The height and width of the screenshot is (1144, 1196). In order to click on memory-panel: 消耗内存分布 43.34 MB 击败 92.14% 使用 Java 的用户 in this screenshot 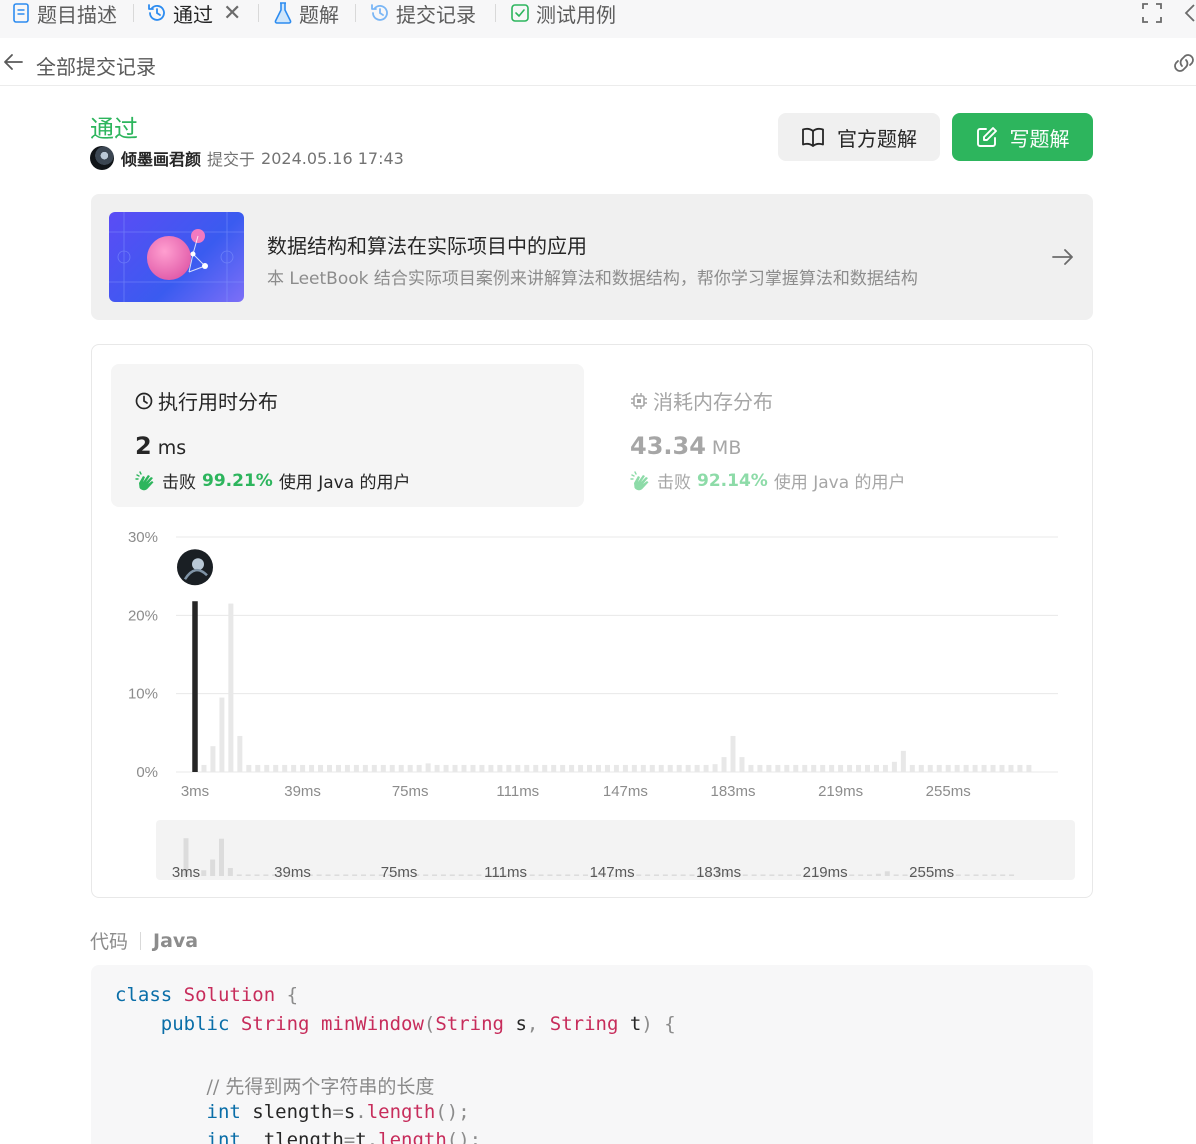, I will do `click(842, 435)`.